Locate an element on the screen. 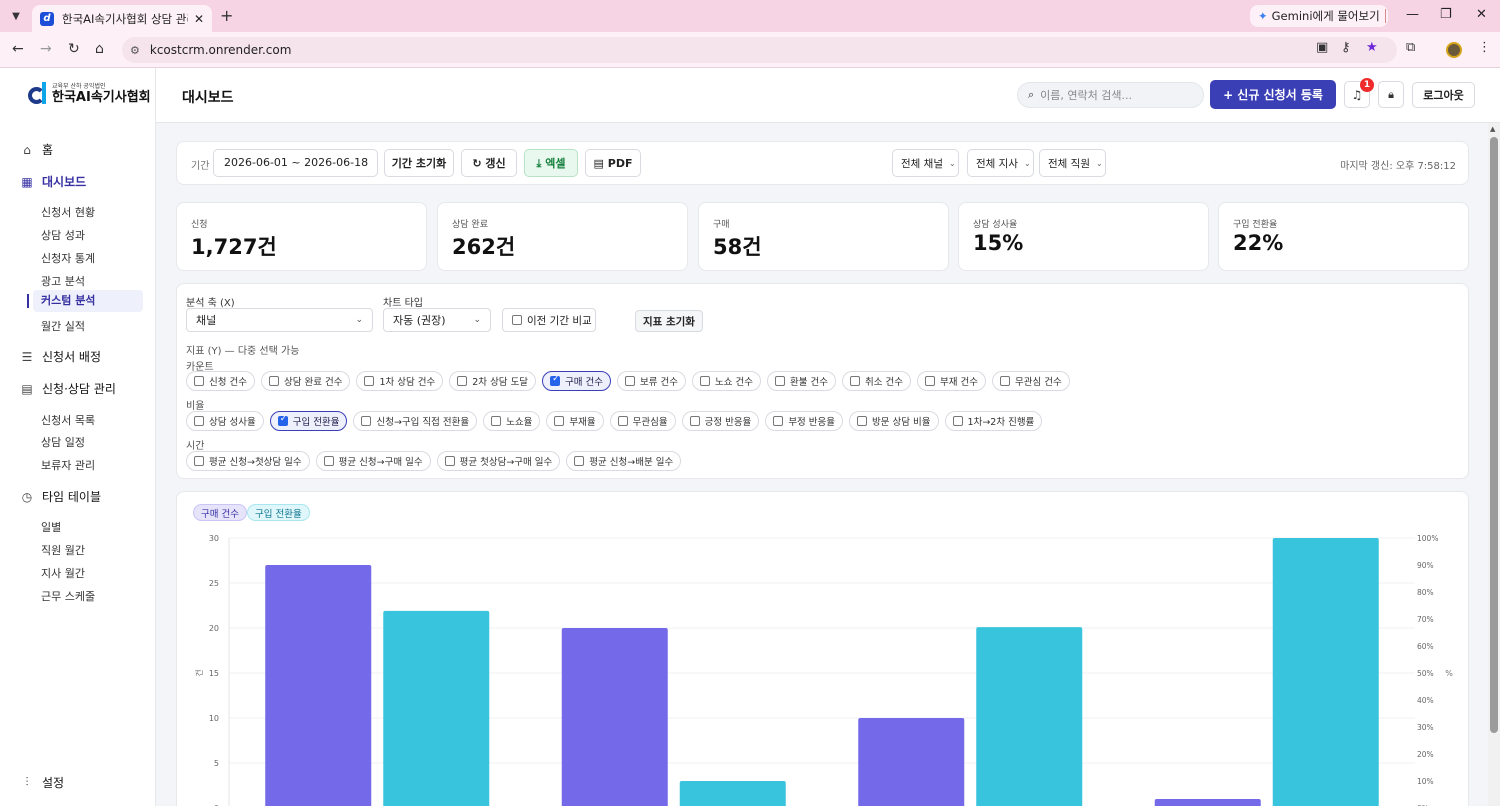 This screenshot has width=1500, height=806. sidebar-item-timetable: ◷ 타임 테이블 is located at coordinates (60, 496).